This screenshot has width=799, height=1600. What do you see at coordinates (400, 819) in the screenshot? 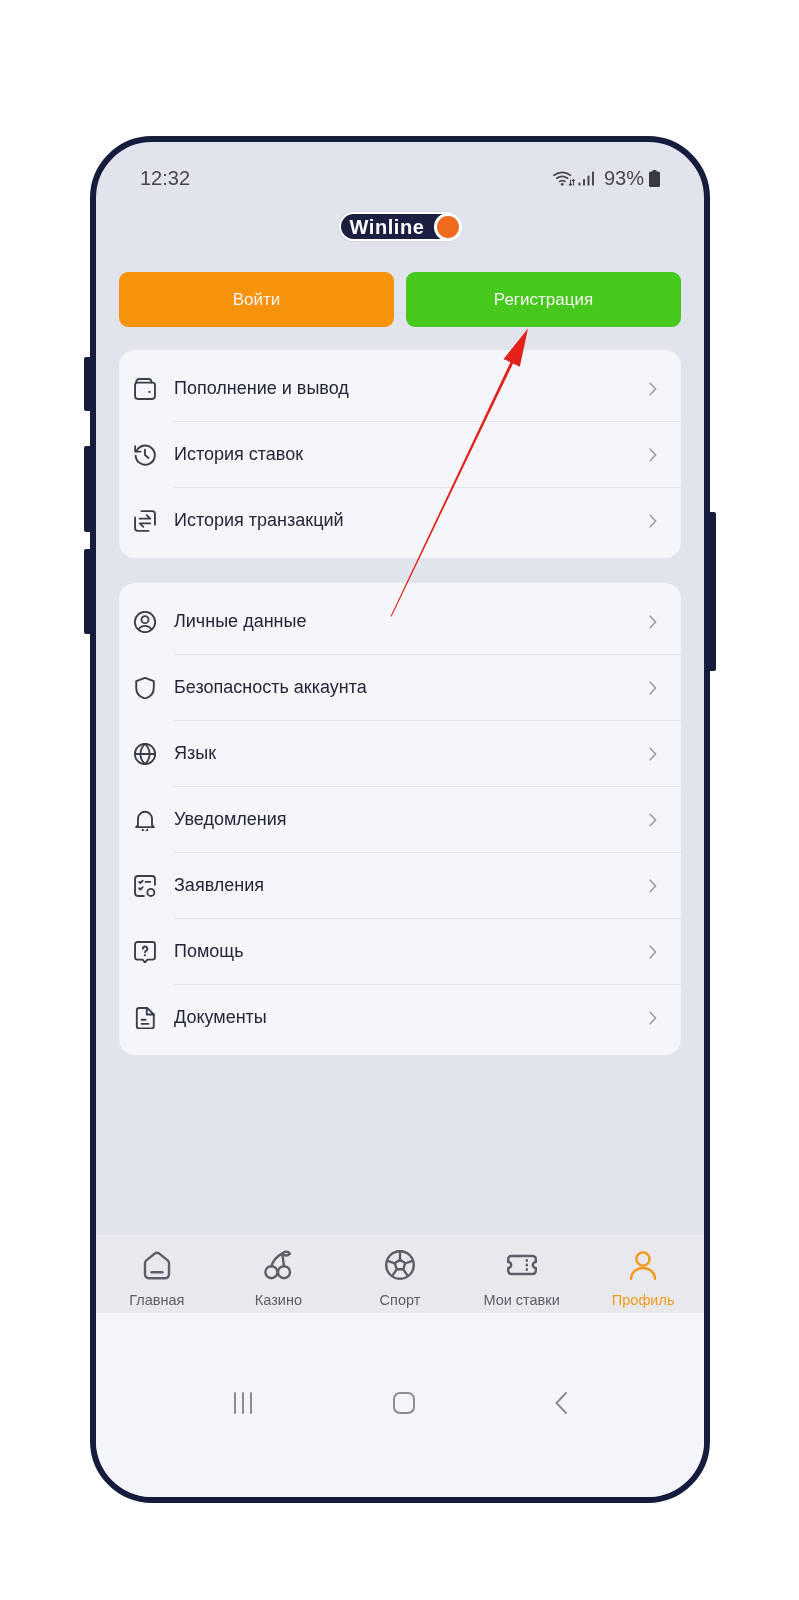
I see `menu-item: Уведомления` at bounding box center [400, 819].